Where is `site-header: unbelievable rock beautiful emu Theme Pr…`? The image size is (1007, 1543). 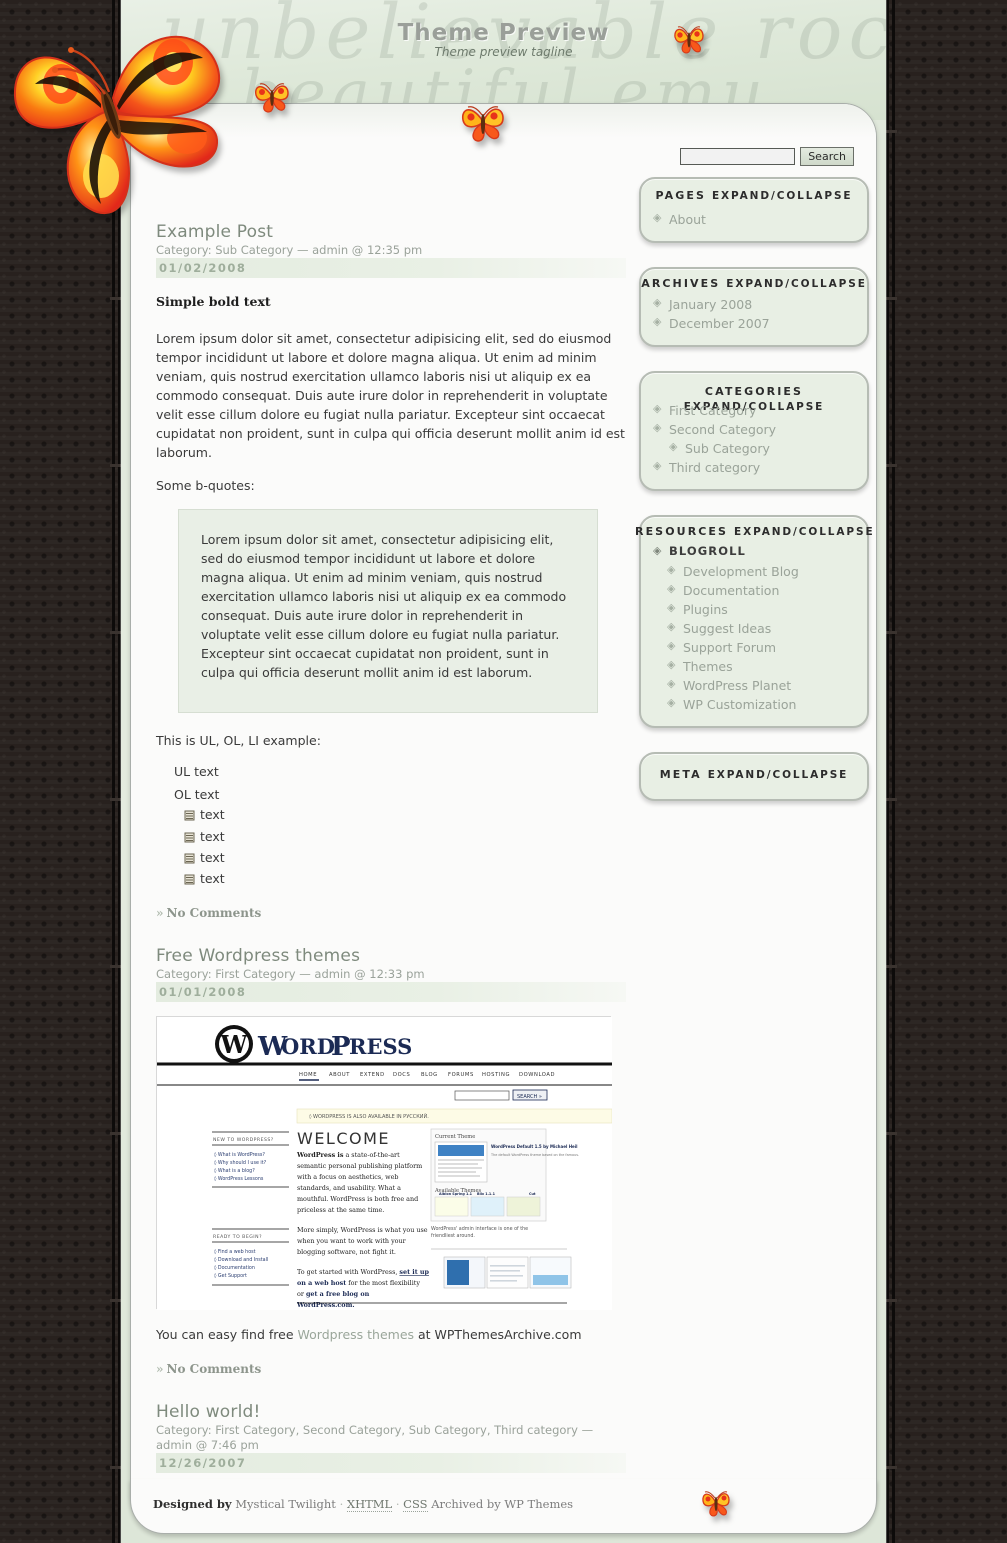
site-header: unbelievable rock beautiful emu Theme Pr… is located at coordinates (503, 60).